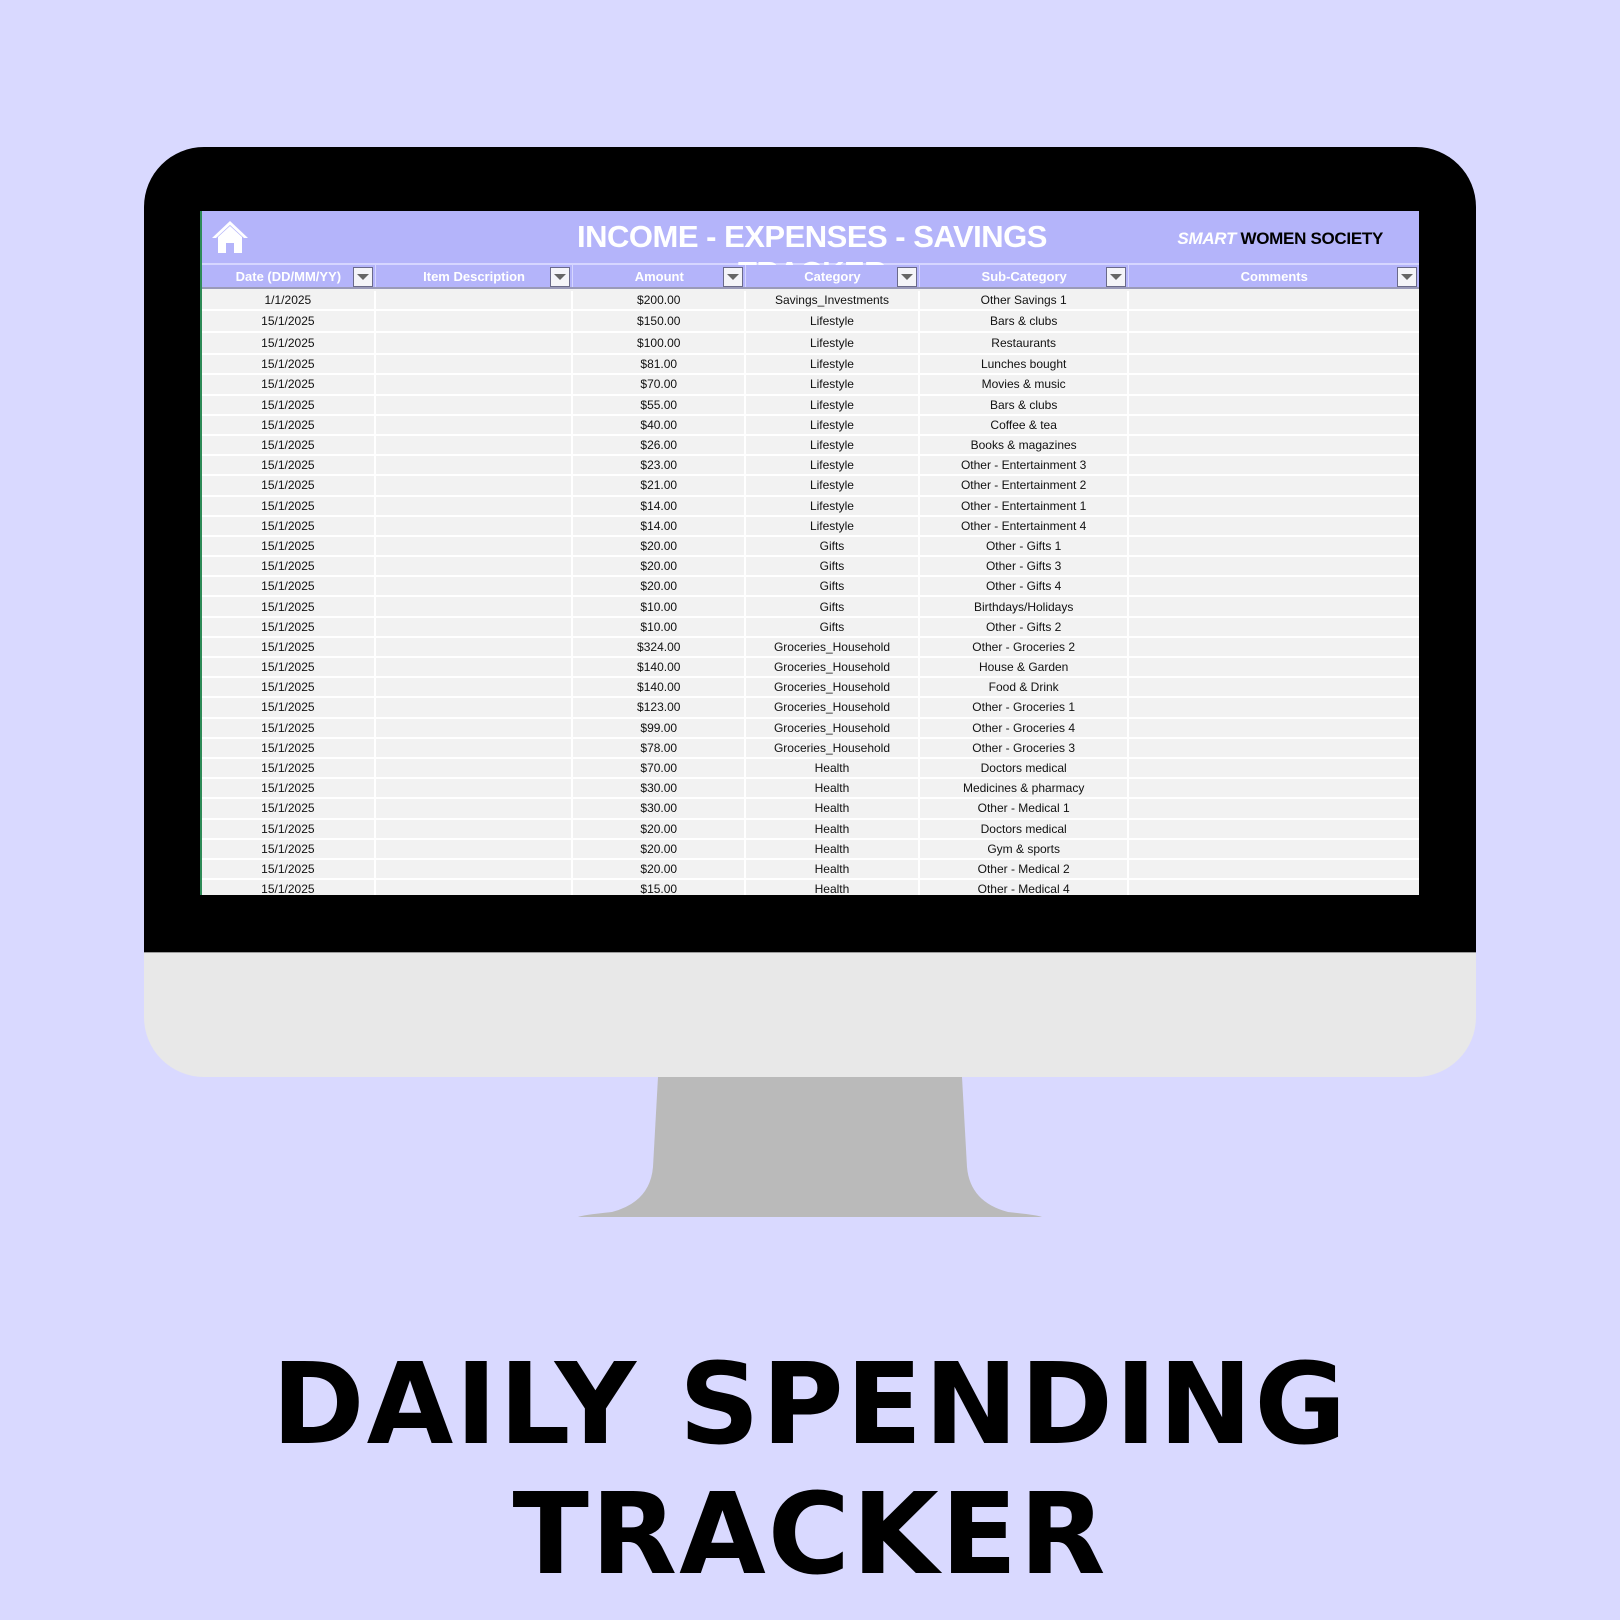  Describe the element at coordinates (833, 300) in the screenshot. I see `cell-category: Savings_Investments` at that location.